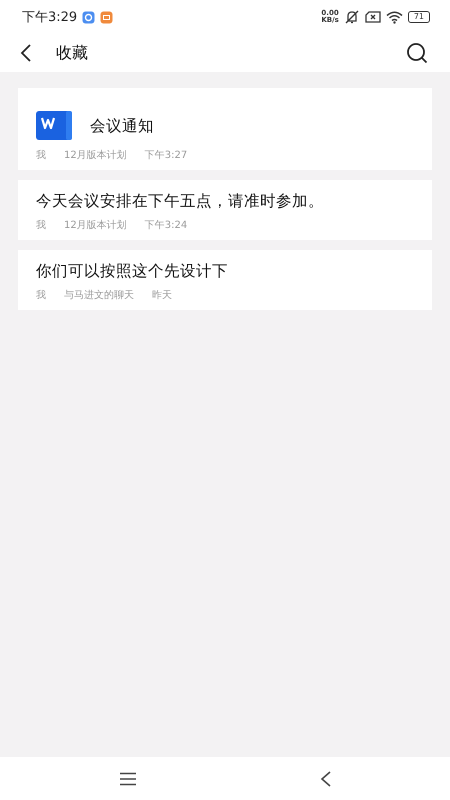  What do you see at coordinates (166, 225) in the screenshot?
I see `item-time: 下午3:24` at bounding box center [166, 225].